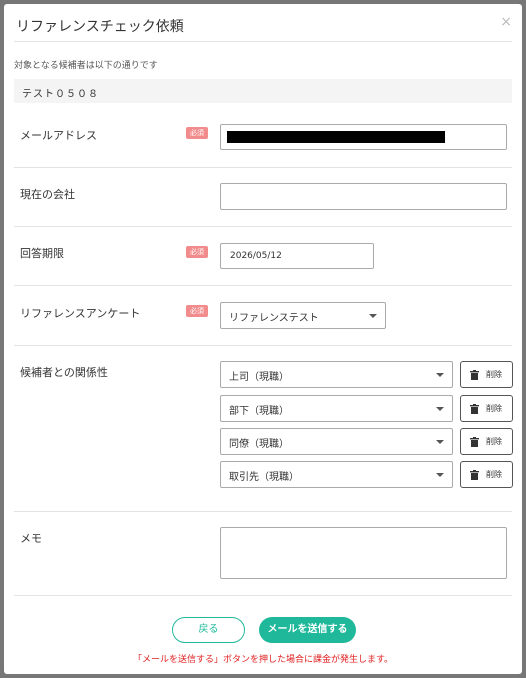 This screenshot has width=526, height=678. I want to click on masked-value, so click(336, 137).